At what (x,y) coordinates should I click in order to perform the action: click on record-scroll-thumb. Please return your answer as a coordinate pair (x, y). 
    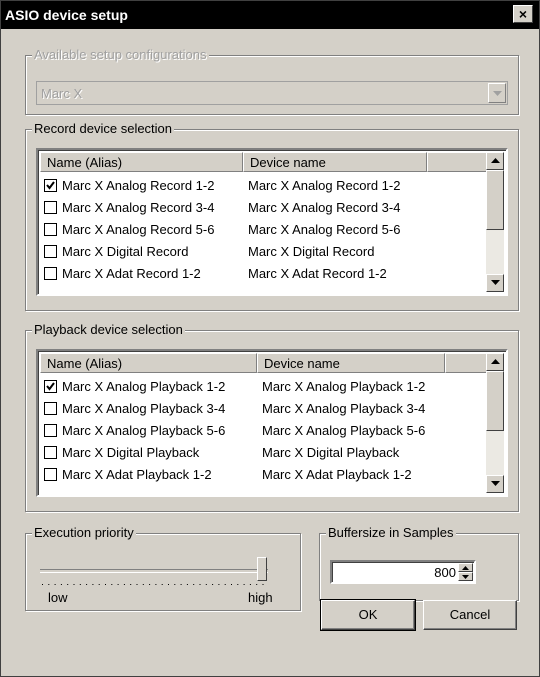
    Looking at the image, I should click on (495, 200).